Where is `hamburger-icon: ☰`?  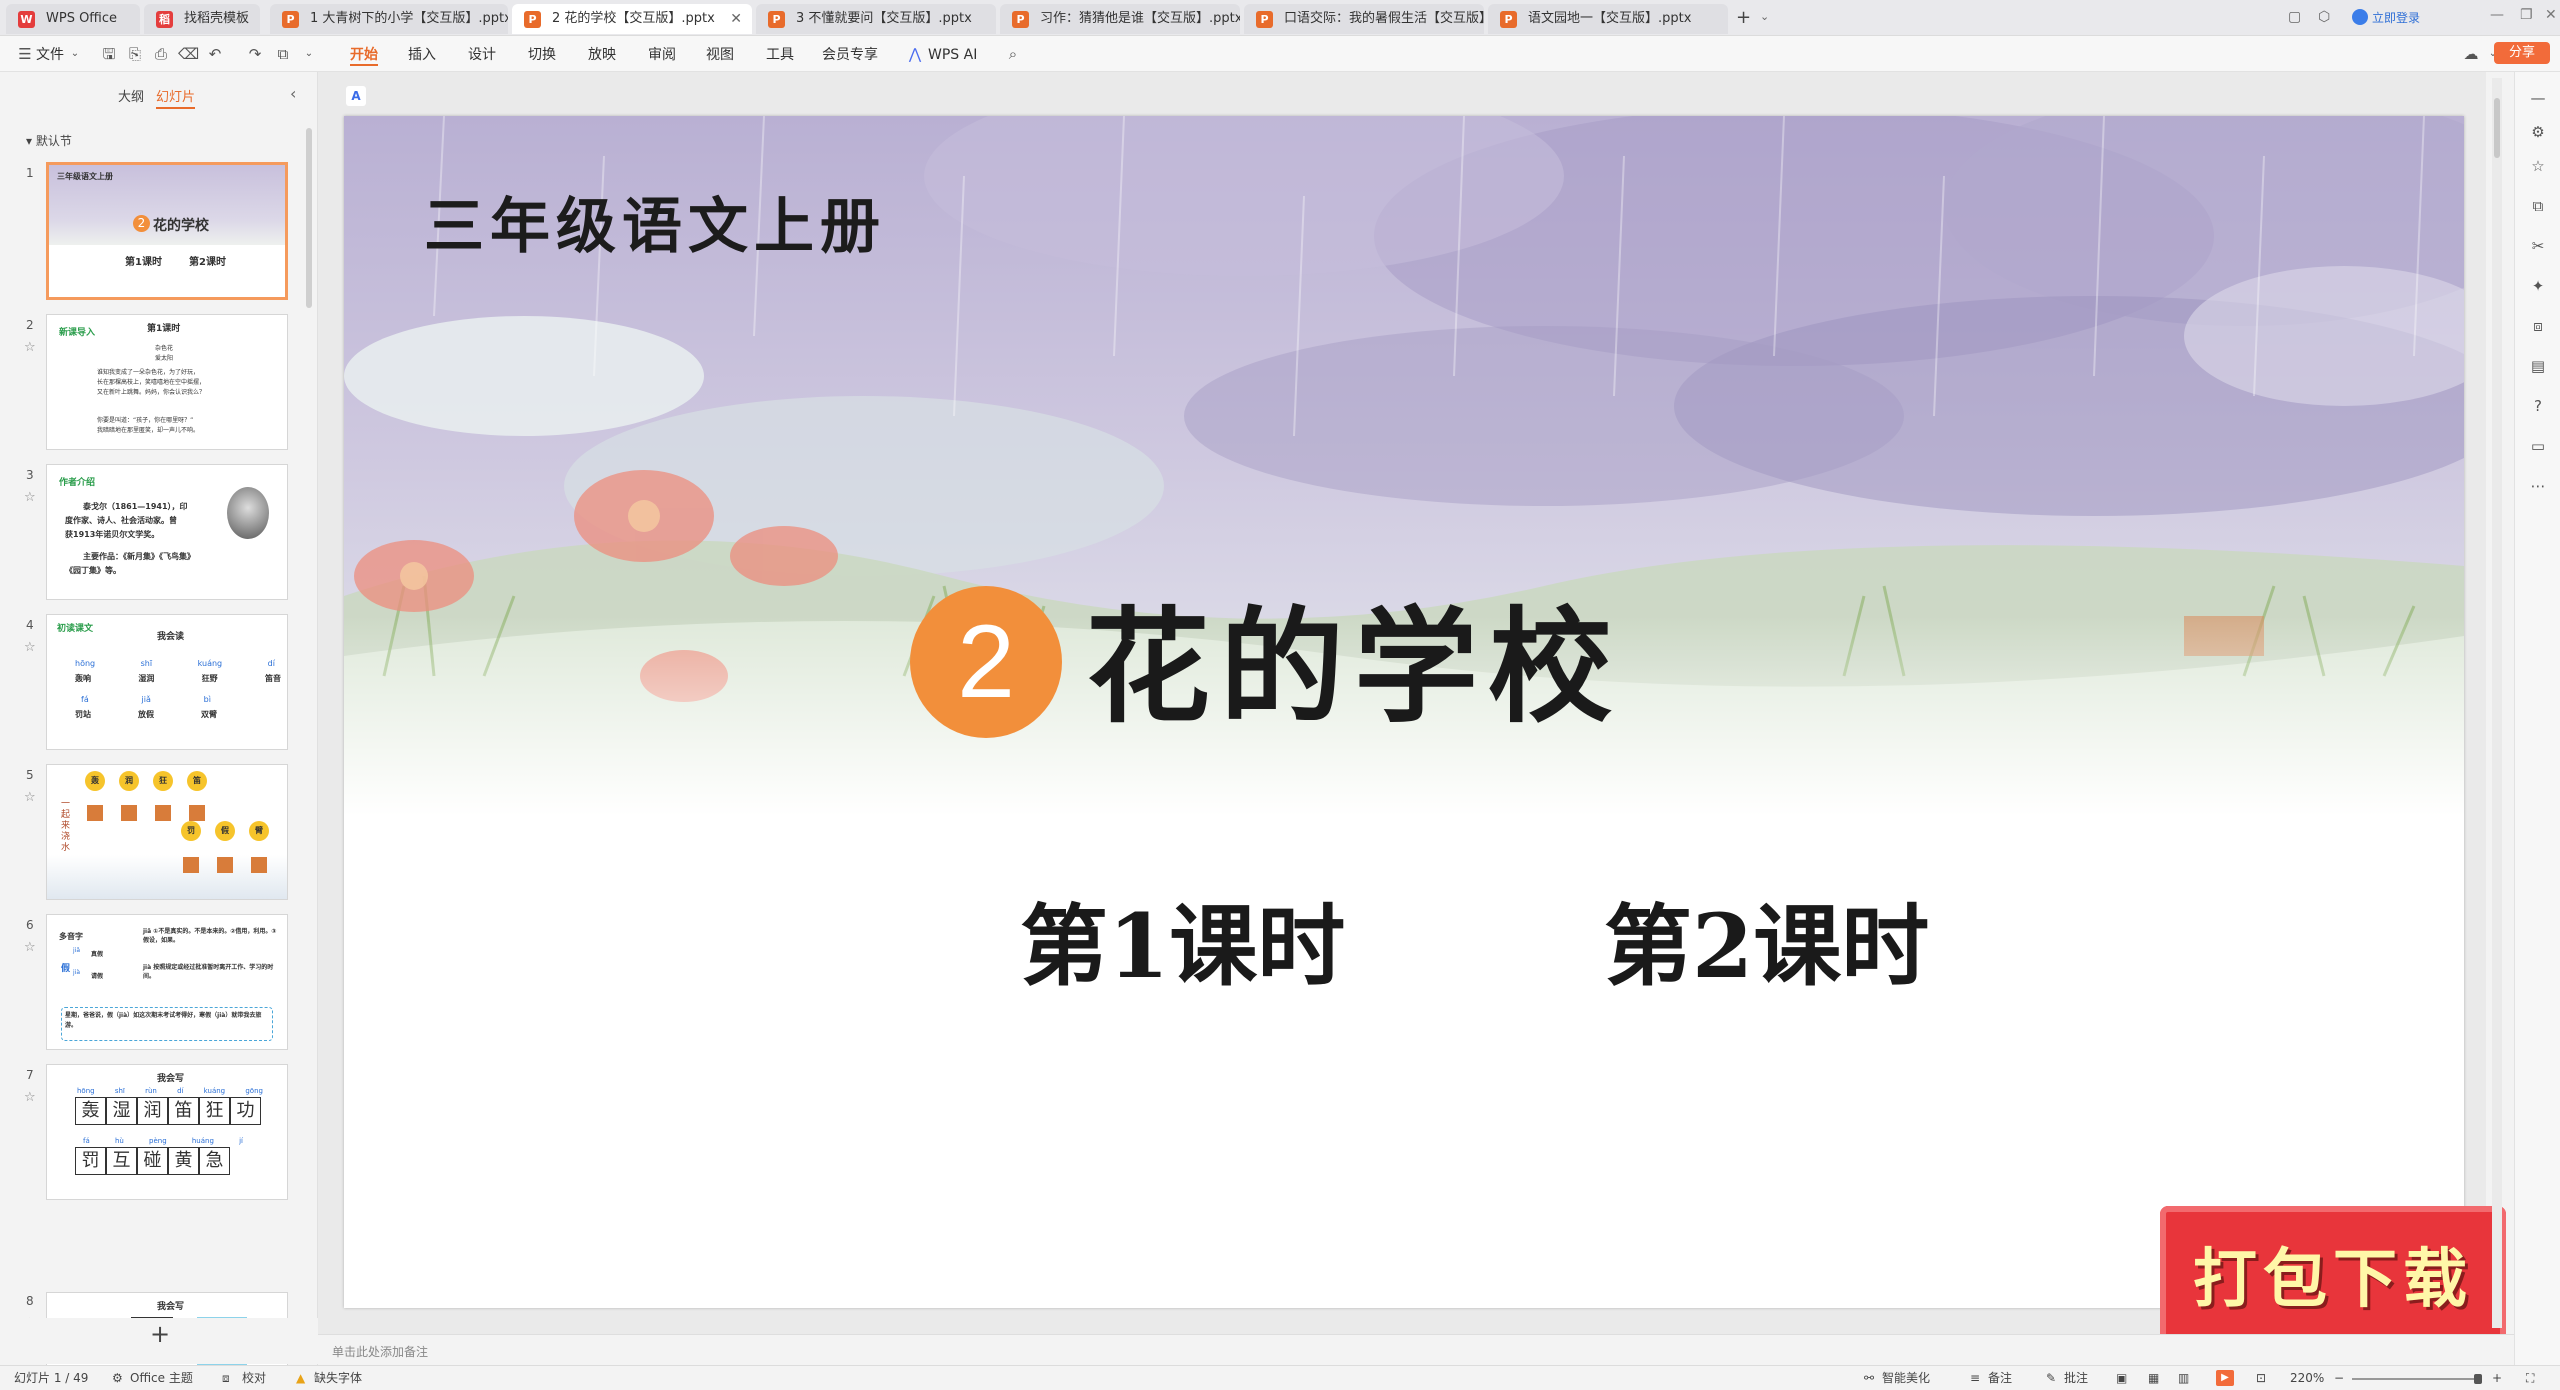 hamburger-icon: ☰ is located at coordinates (25, 54).